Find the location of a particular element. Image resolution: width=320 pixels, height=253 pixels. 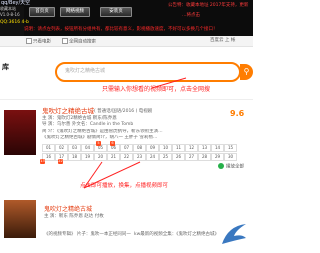

episode-button: 15 is located at coordinates (230, 148).